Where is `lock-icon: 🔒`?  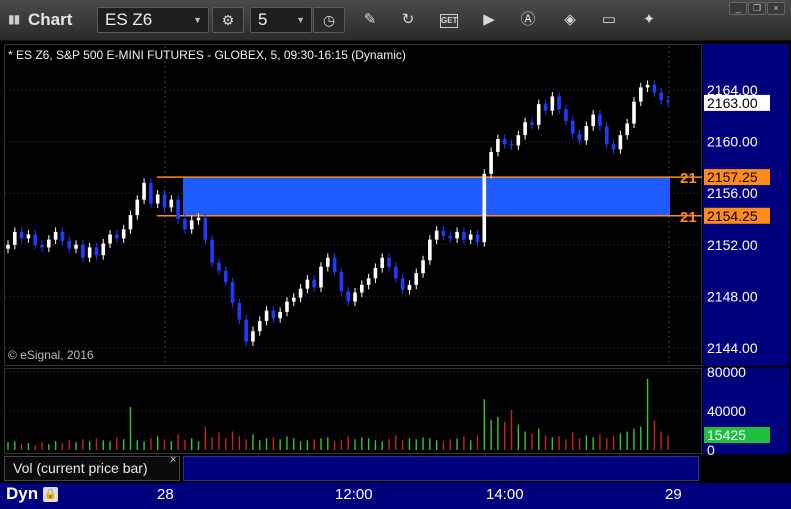 lock-icon: 🔒 is located at coordinates (50, 494).